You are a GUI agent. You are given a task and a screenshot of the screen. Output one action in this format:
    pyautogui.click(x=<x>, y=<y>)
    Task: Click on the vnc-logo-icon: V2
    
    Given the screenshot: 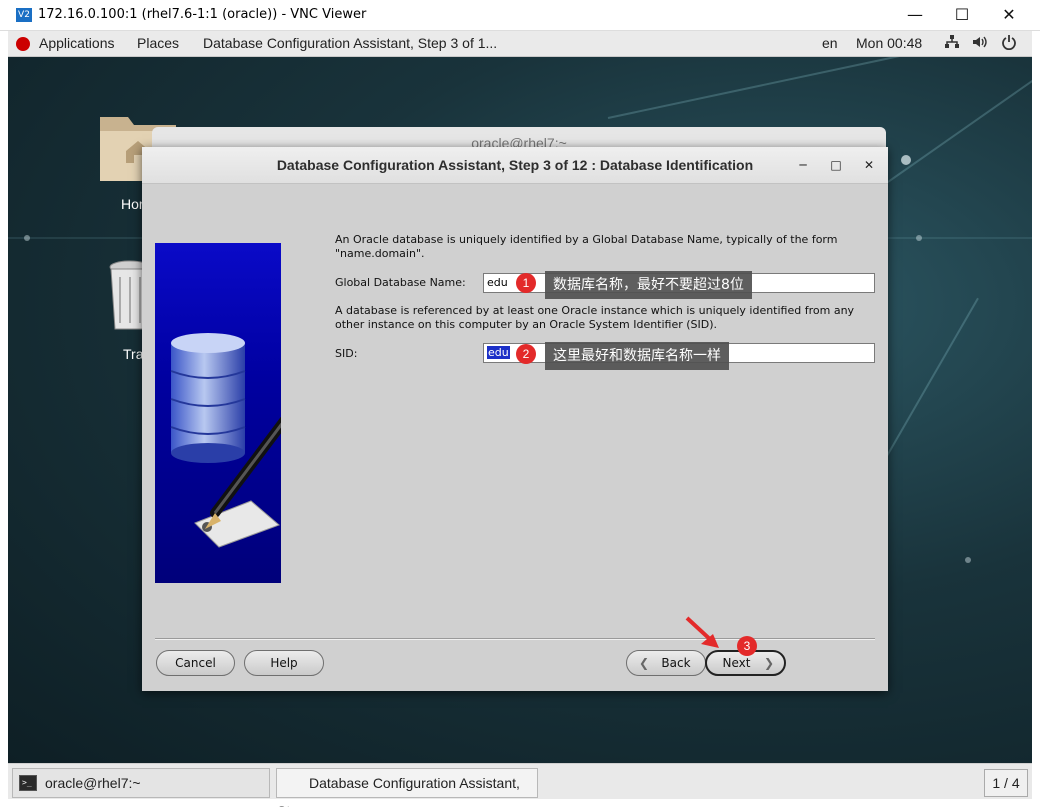 What is the action you would take?
    pyautogui.click(x=24, y=15)
    